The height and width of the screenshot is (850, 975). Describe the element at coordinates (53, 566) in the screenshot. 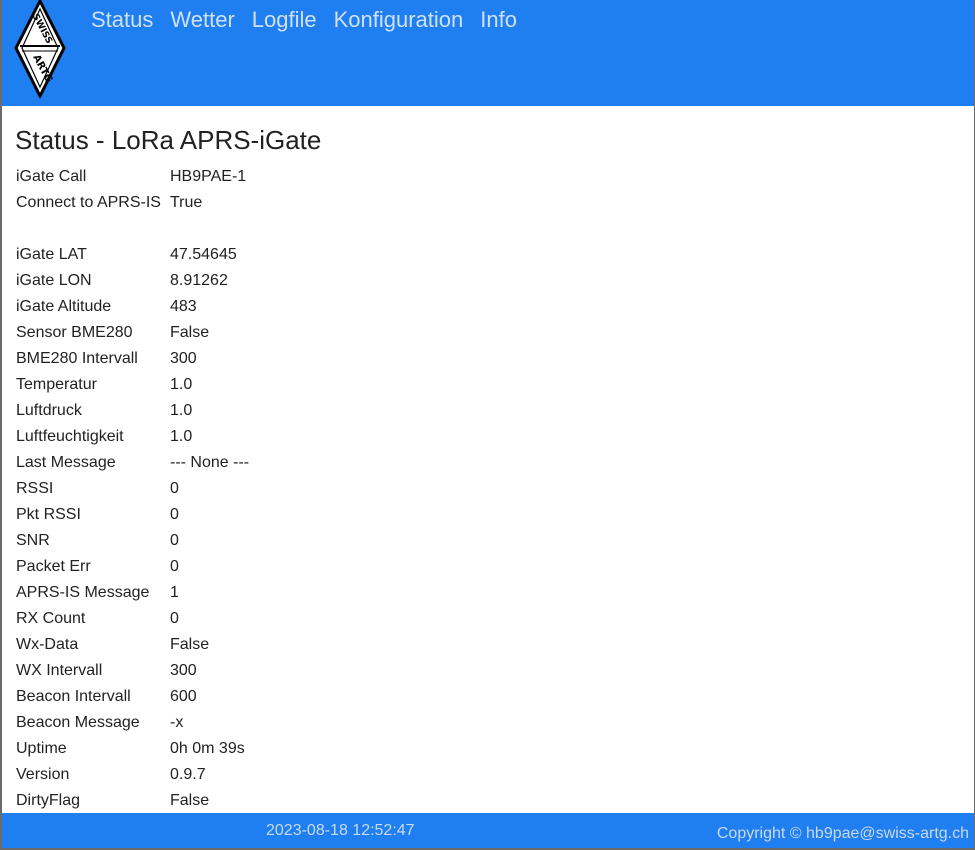

I see `row-label: Packet Err` at that location.